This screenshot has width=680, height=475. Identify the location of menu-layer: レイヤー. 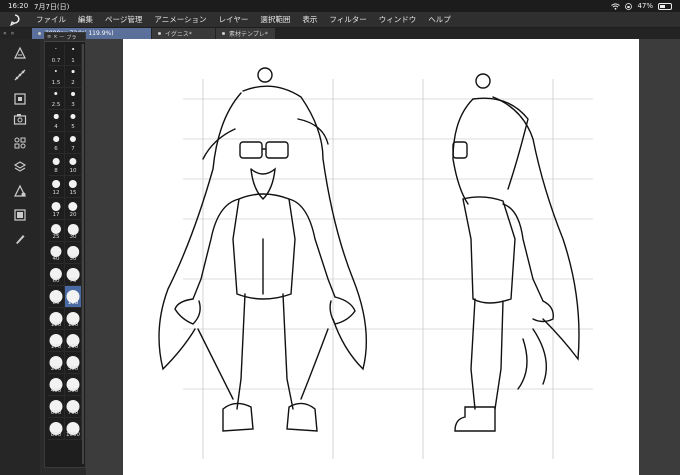
(234, 19).